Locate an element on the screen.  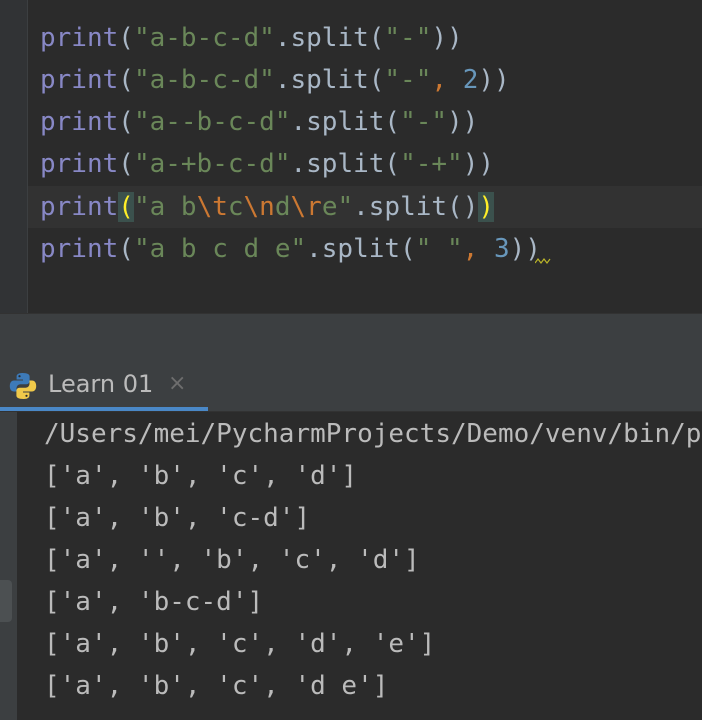
string-literal: "-+" is located at coordinates (431, 164).